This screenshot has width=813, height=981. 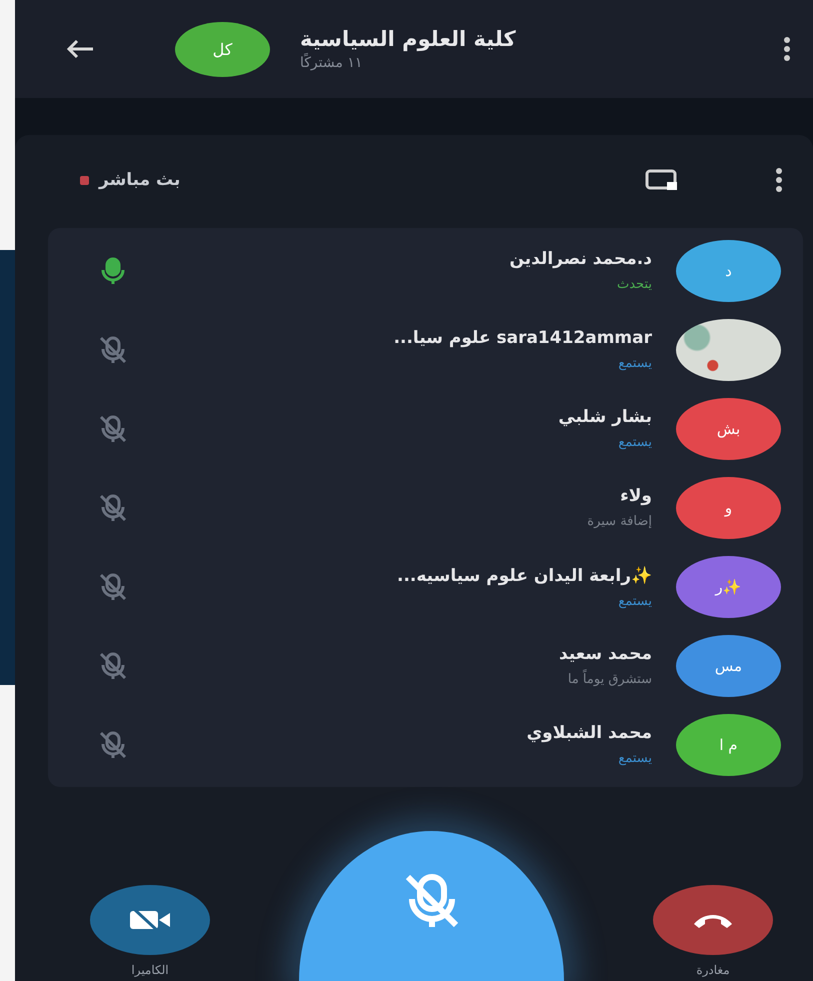 What do you see at coordinates (728, 587) in the screenshot?
I see `avatar-initials: ر✨` at bounding box center [728, 587].